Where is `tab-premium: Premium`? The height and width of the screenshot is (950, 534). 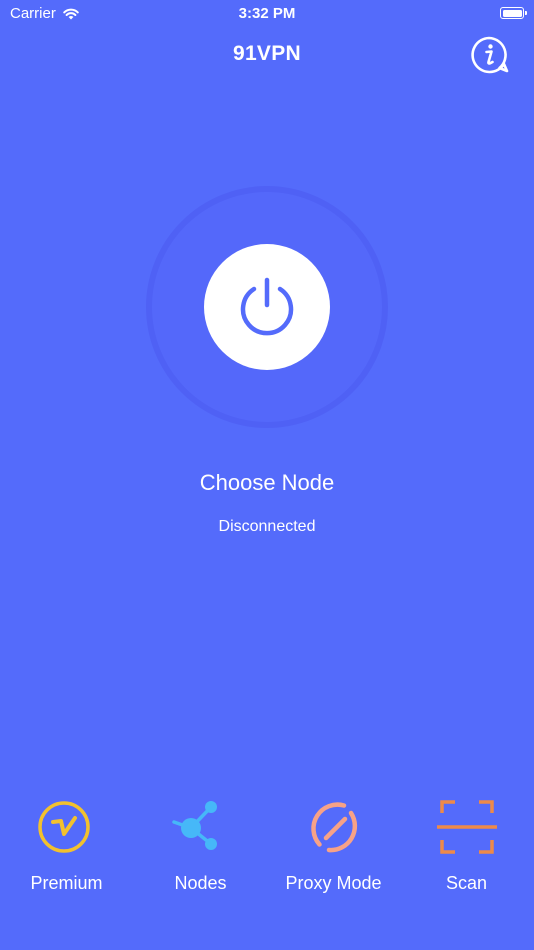
tab-premium: Premium is located at coordinates (66, 850).